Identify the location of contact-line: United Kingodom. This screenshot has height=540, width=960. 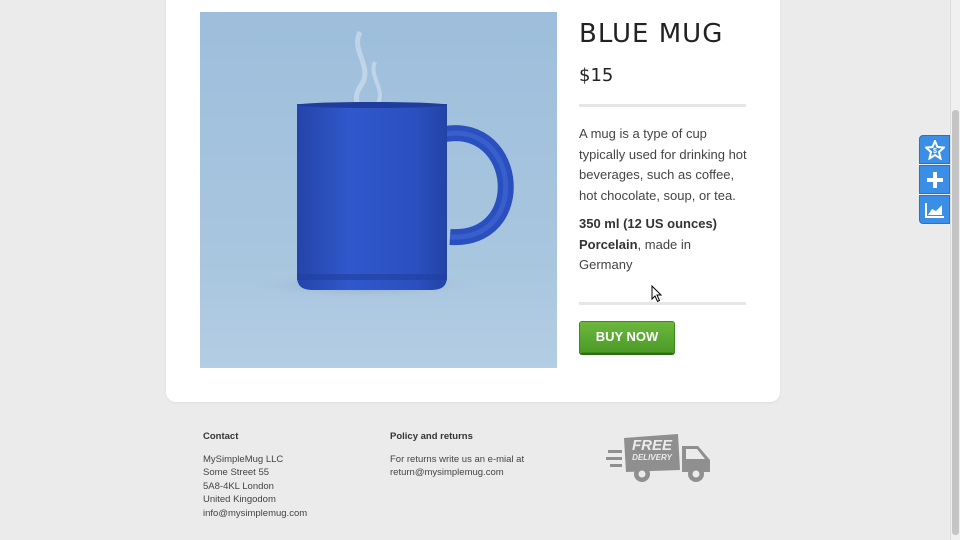
(239, 499).